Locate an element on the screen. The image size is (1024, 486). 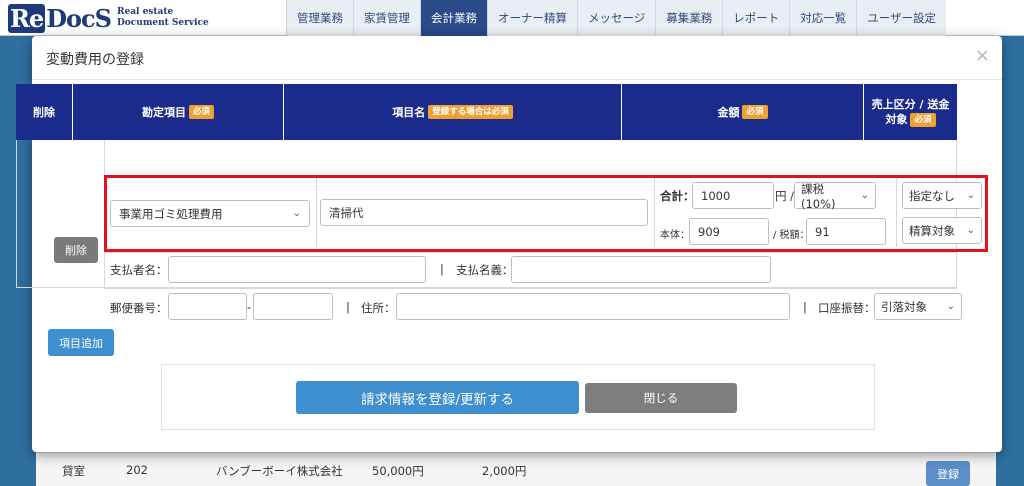
background-table-row: 貸室 202 バンブーボーイ株式会社 50,000円 2,000円 is located at coordinates (516, 469).